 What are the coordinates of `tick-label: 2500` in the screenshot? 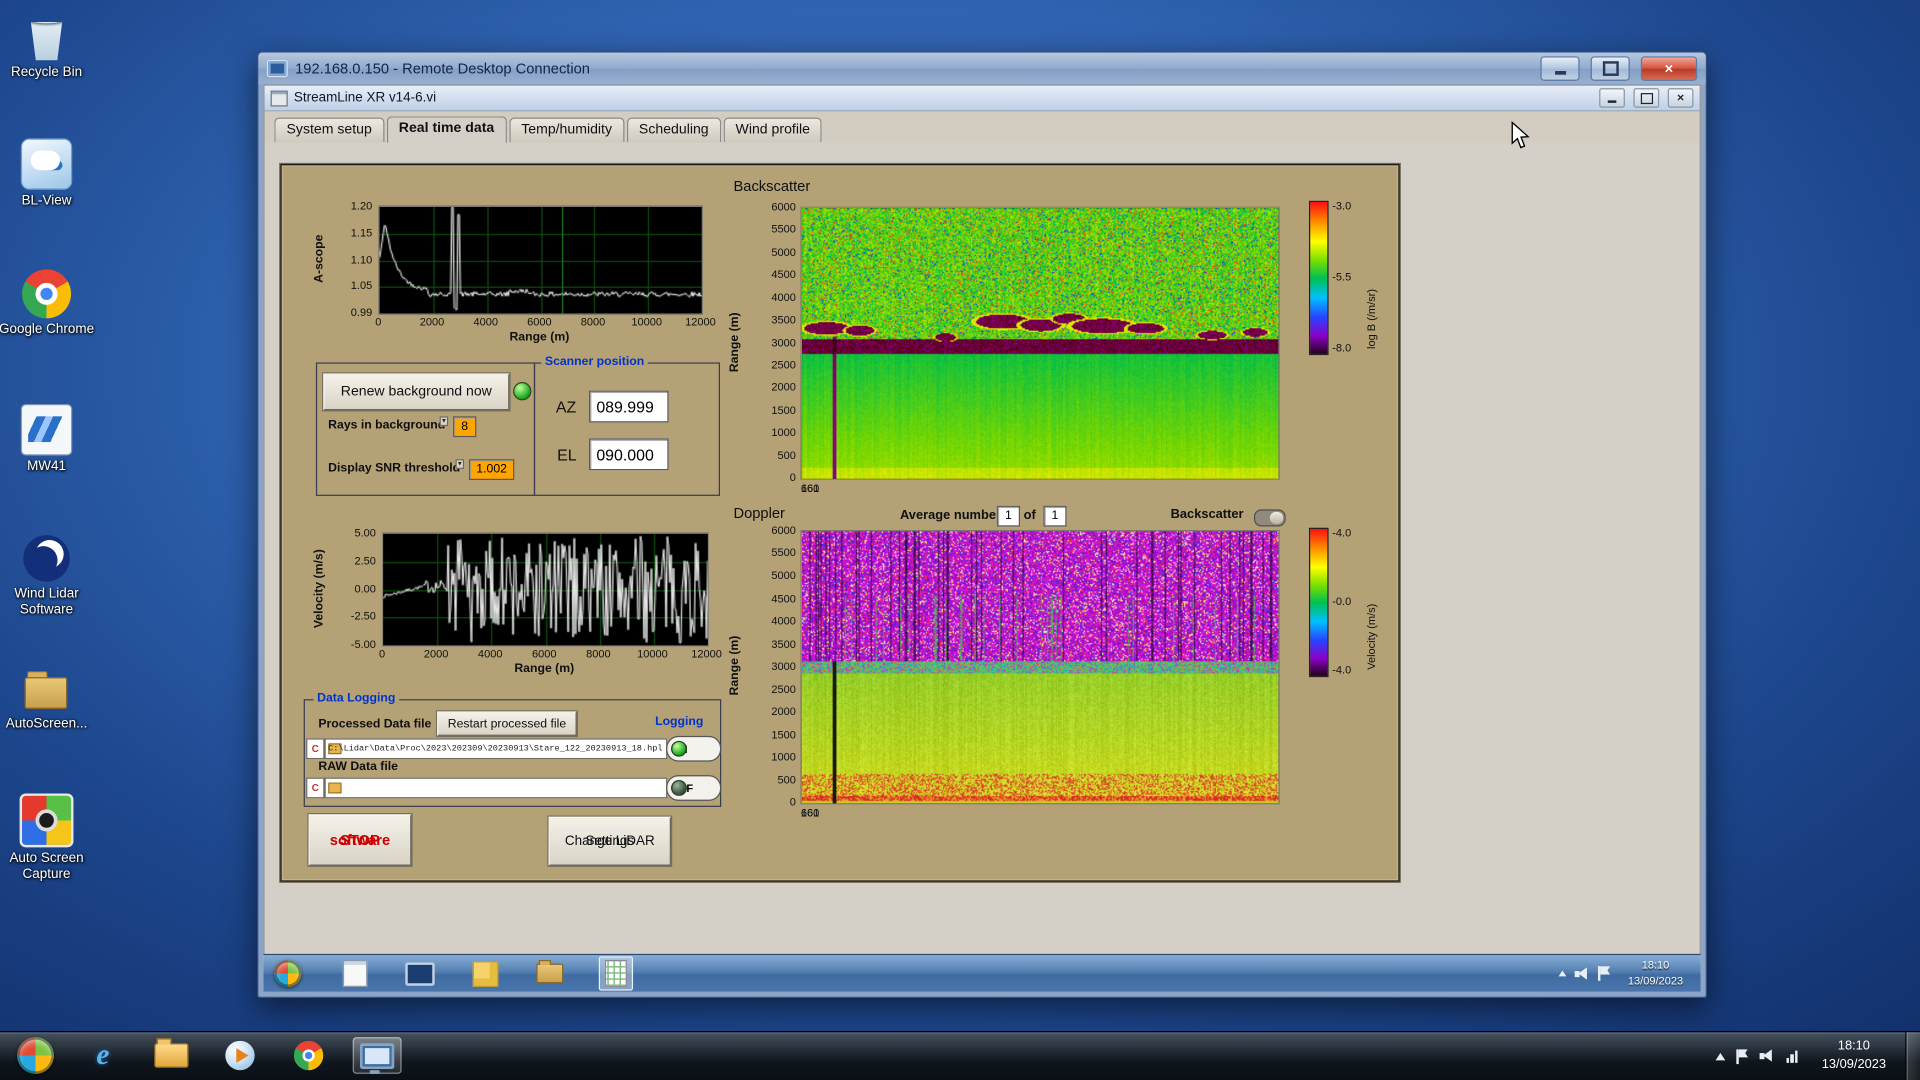 It's located at (783, 364).